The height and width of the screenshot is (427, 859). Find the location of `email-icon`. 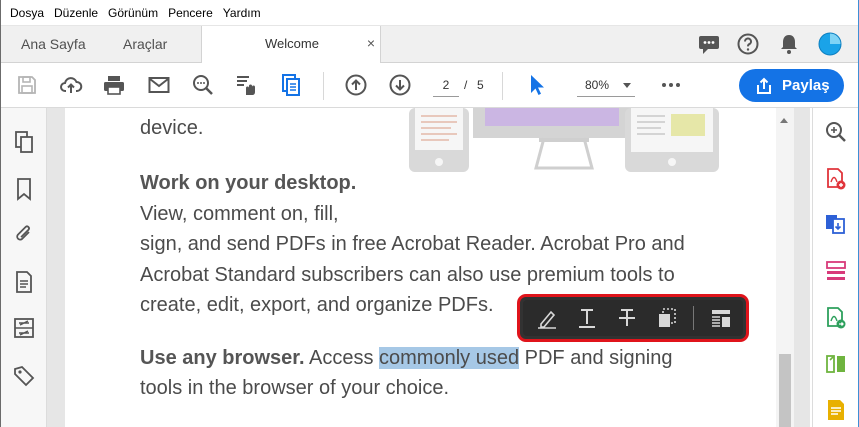

email-icon is located at coordinates (159, 85).